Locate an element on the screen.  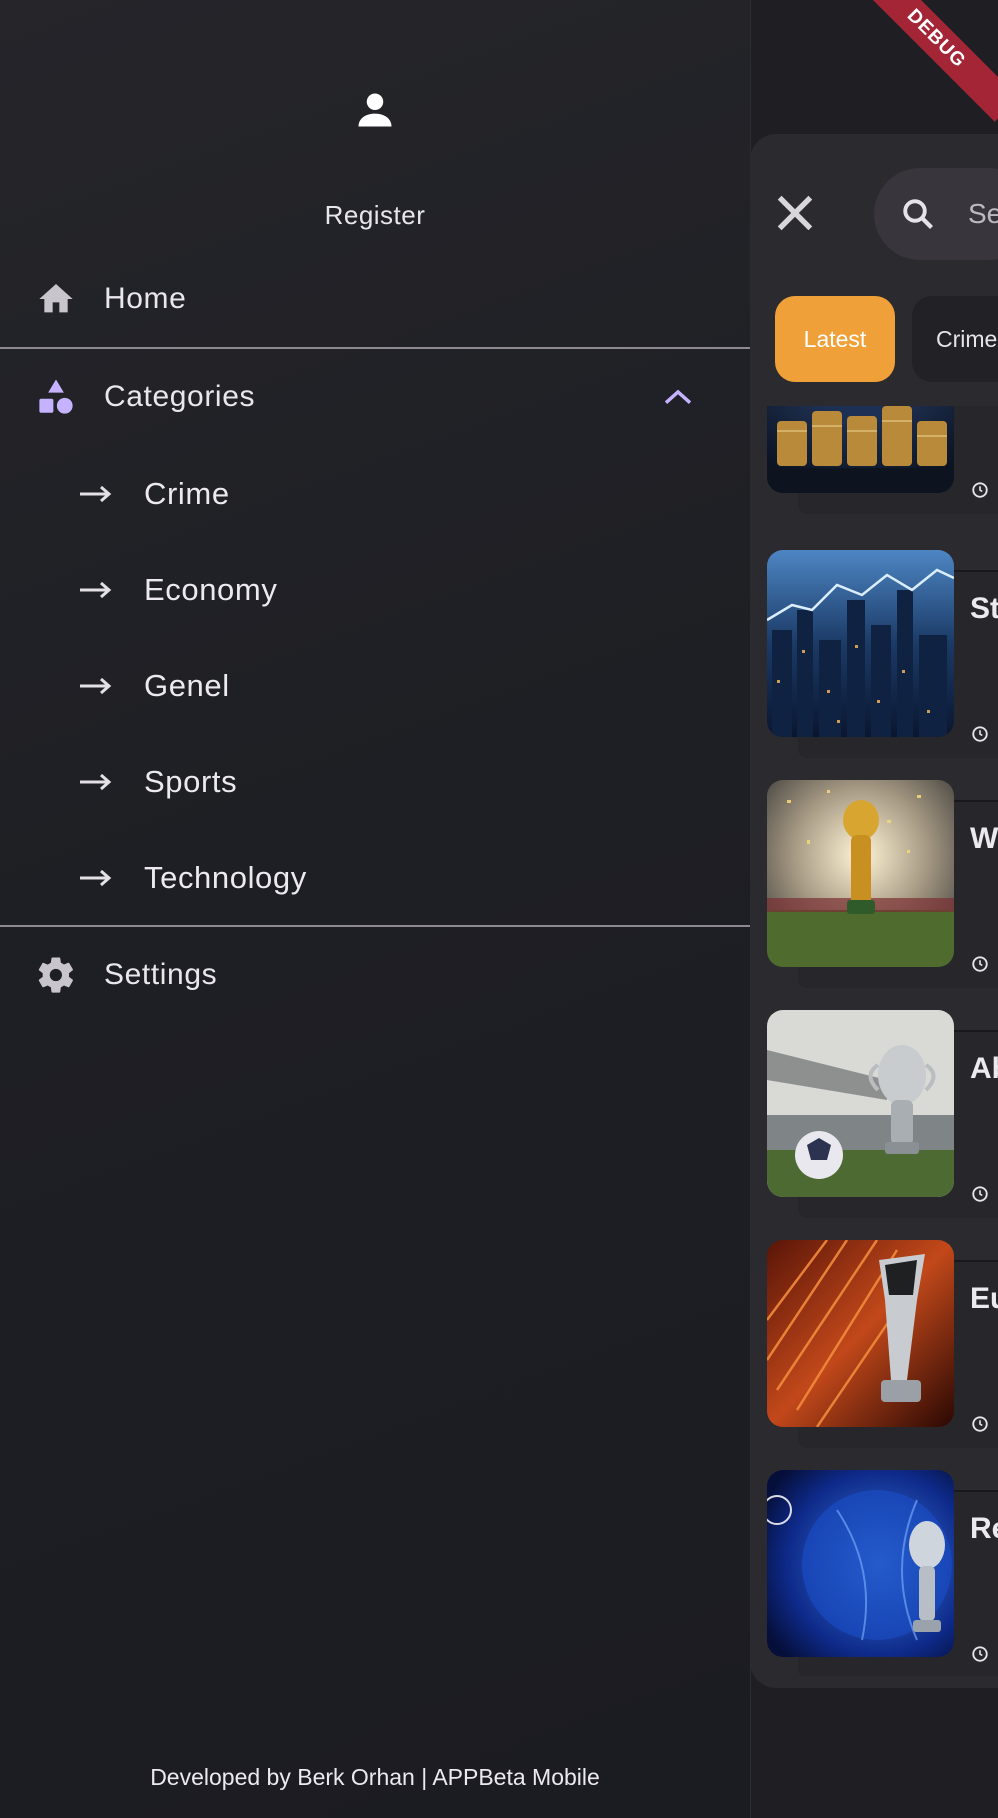
chevron-up-icon is located at coordinates (678, 396).